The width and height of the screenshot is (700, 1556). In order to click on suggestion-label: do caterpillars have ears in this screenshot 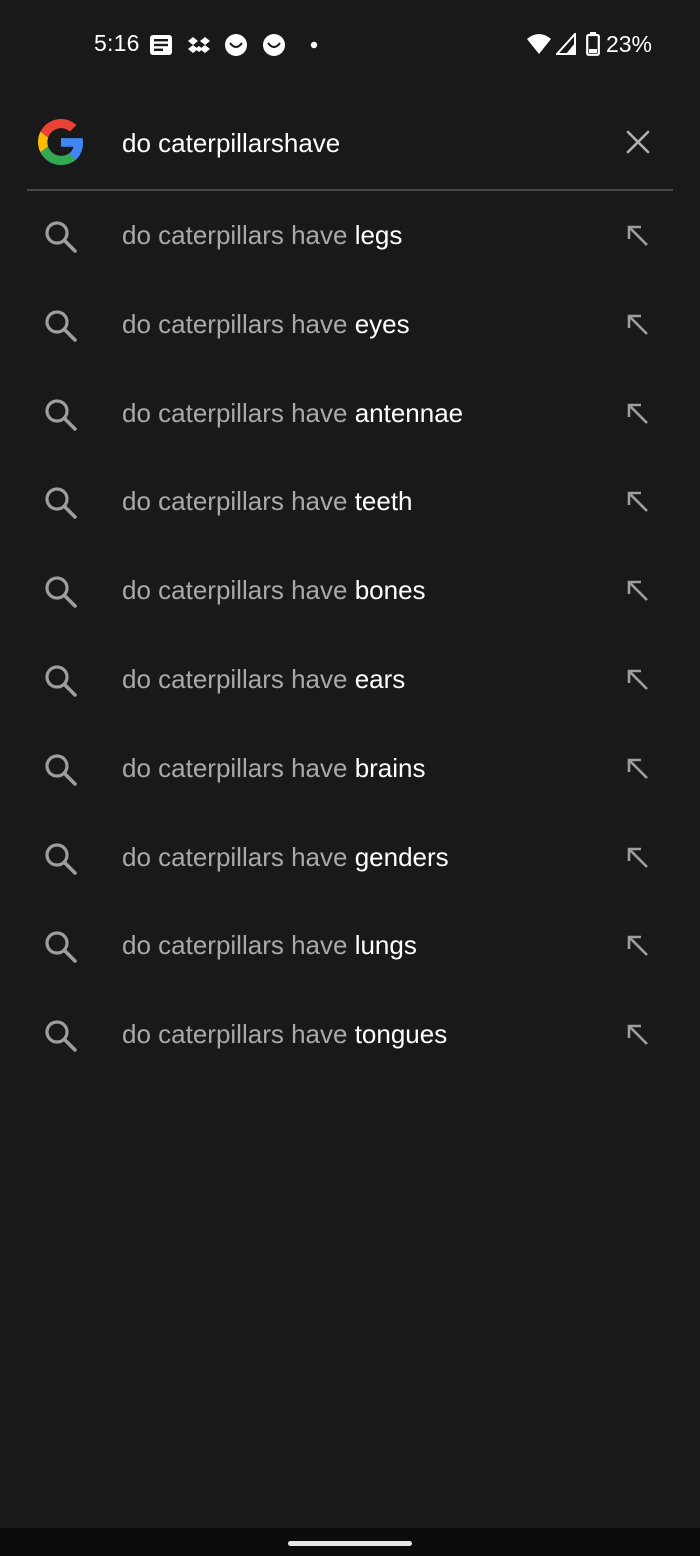, I will do `click(263, 679)`.